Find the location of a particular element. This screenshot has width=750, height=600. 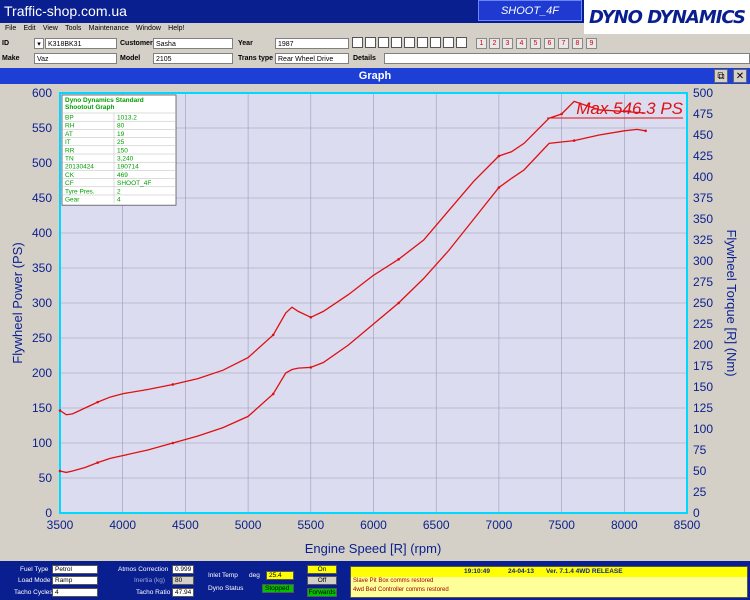

info-key: Gear is located at coordinates (72, 200).